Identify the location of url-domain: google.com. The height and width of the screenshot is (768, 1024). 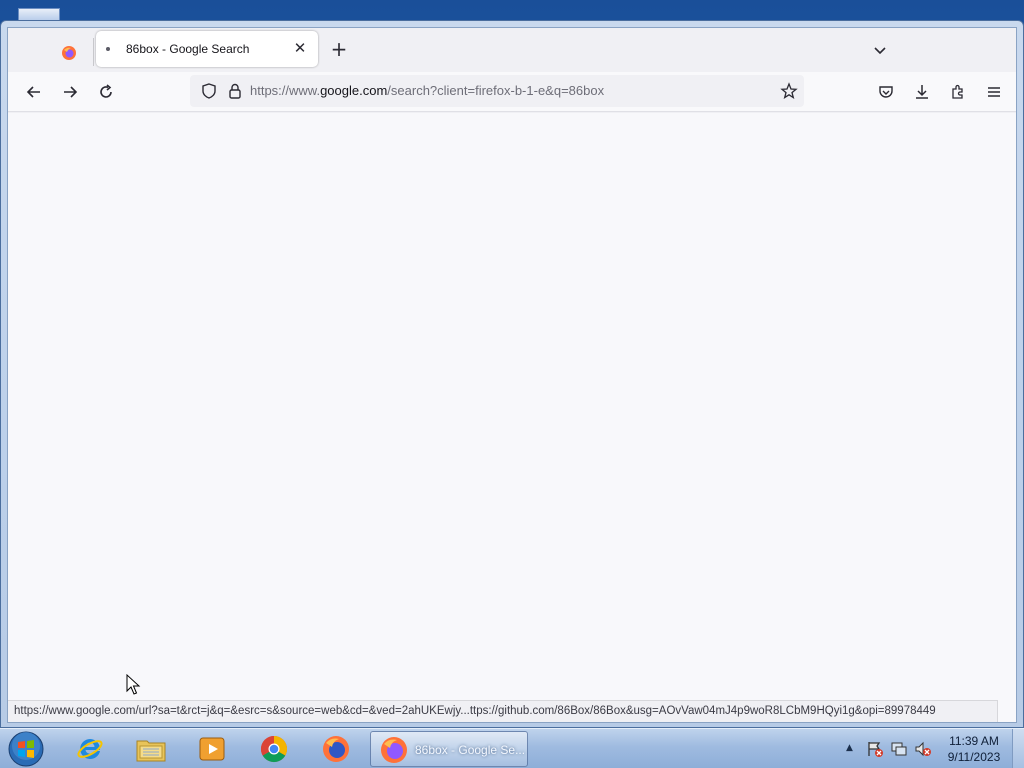
(354, 90).